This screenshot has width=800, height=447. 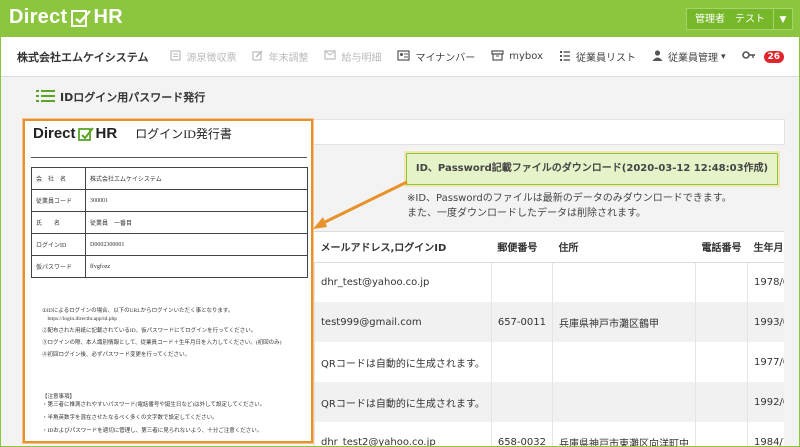 What do you see at coordinates (58, 222) in the screenshot?
I see `field-key: 氏 名` at bounding box center [58, 222].